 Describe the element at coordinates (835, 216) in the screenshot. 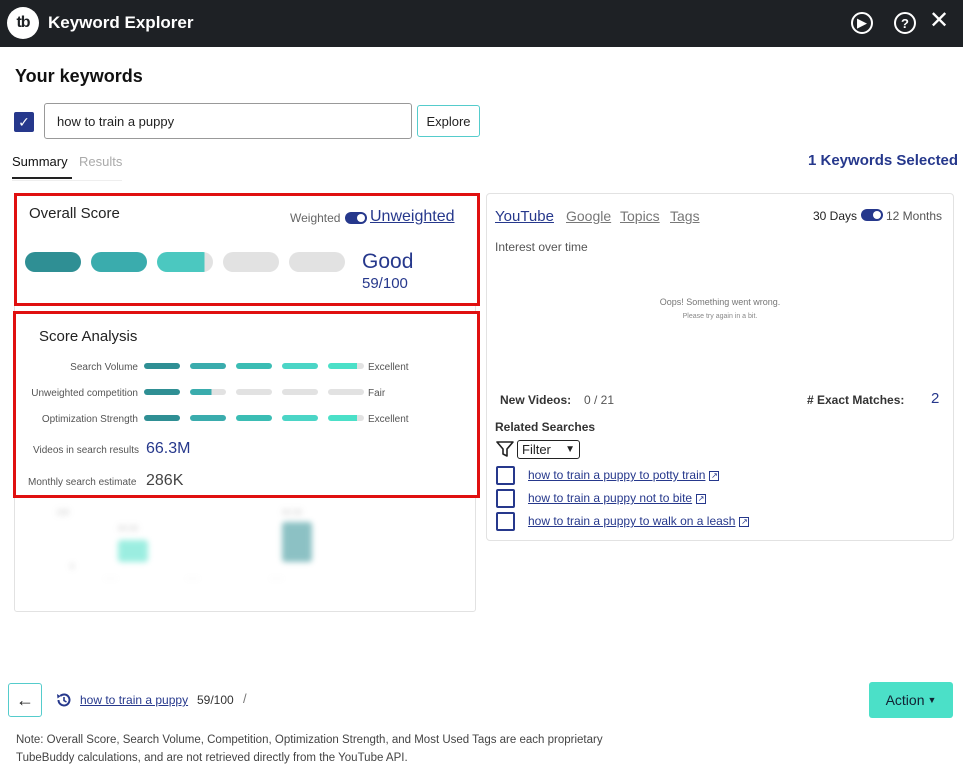

I see `range-30-days: 30 Days` at that location.